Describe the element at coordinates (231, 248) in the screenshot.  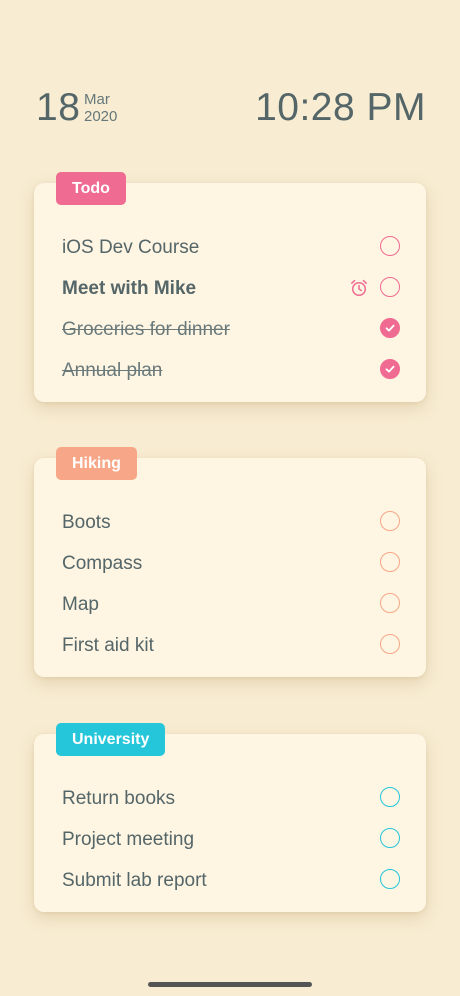
I see `list-item: iOS Dev Course` at that location.